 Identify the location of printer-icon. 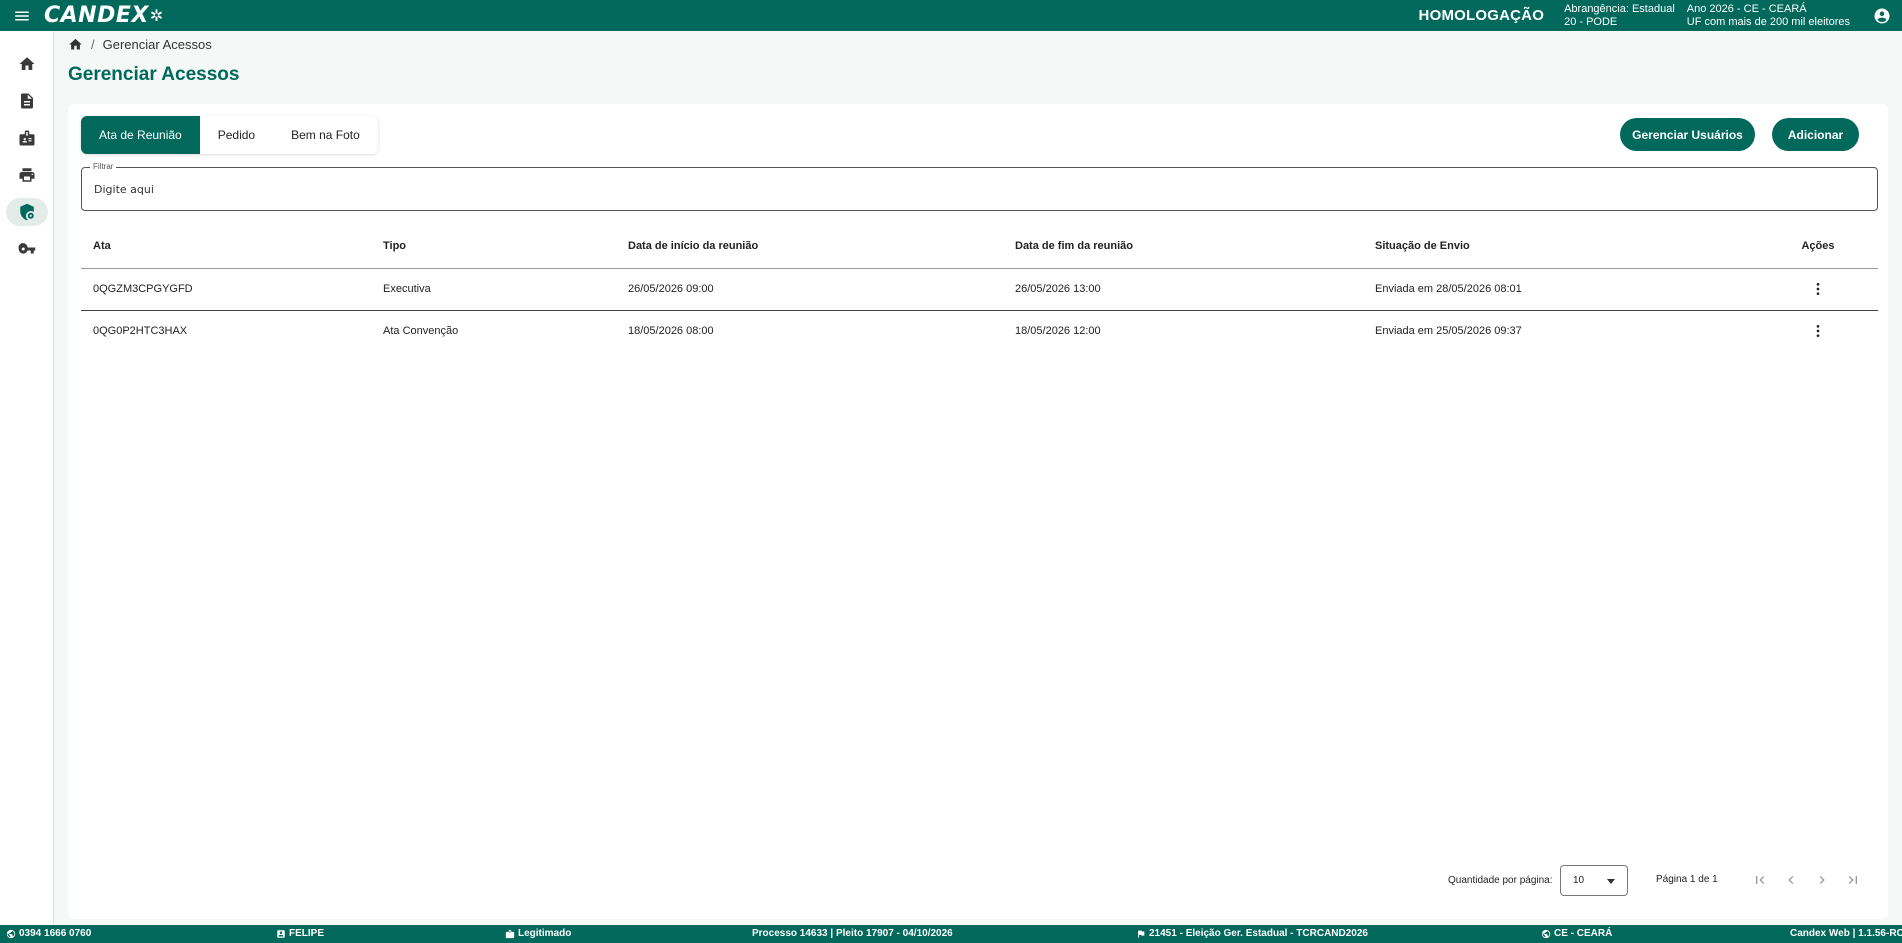
(27, 175).